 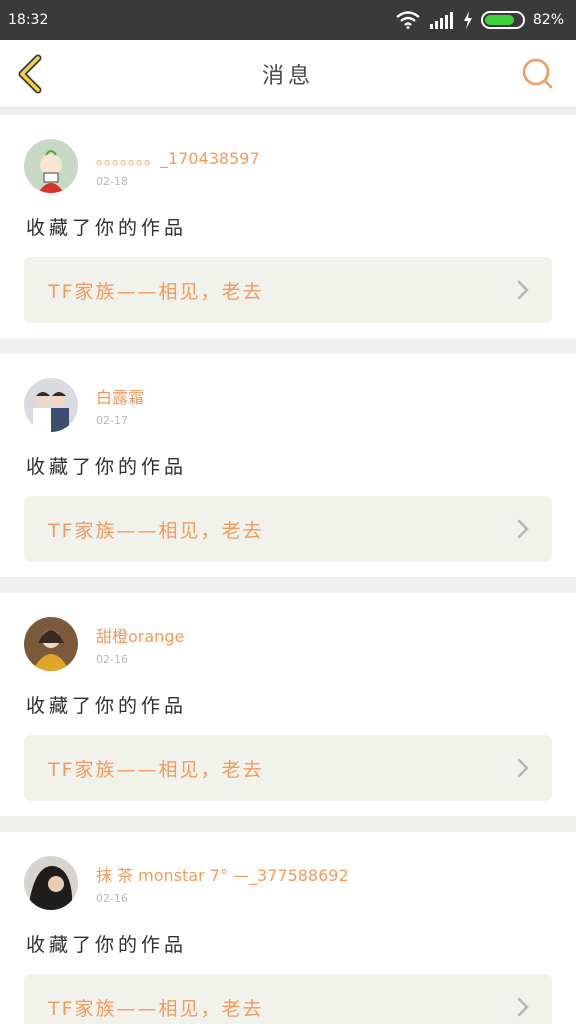 I want to click on status-time: 18:32, so click(x=28, y=20).